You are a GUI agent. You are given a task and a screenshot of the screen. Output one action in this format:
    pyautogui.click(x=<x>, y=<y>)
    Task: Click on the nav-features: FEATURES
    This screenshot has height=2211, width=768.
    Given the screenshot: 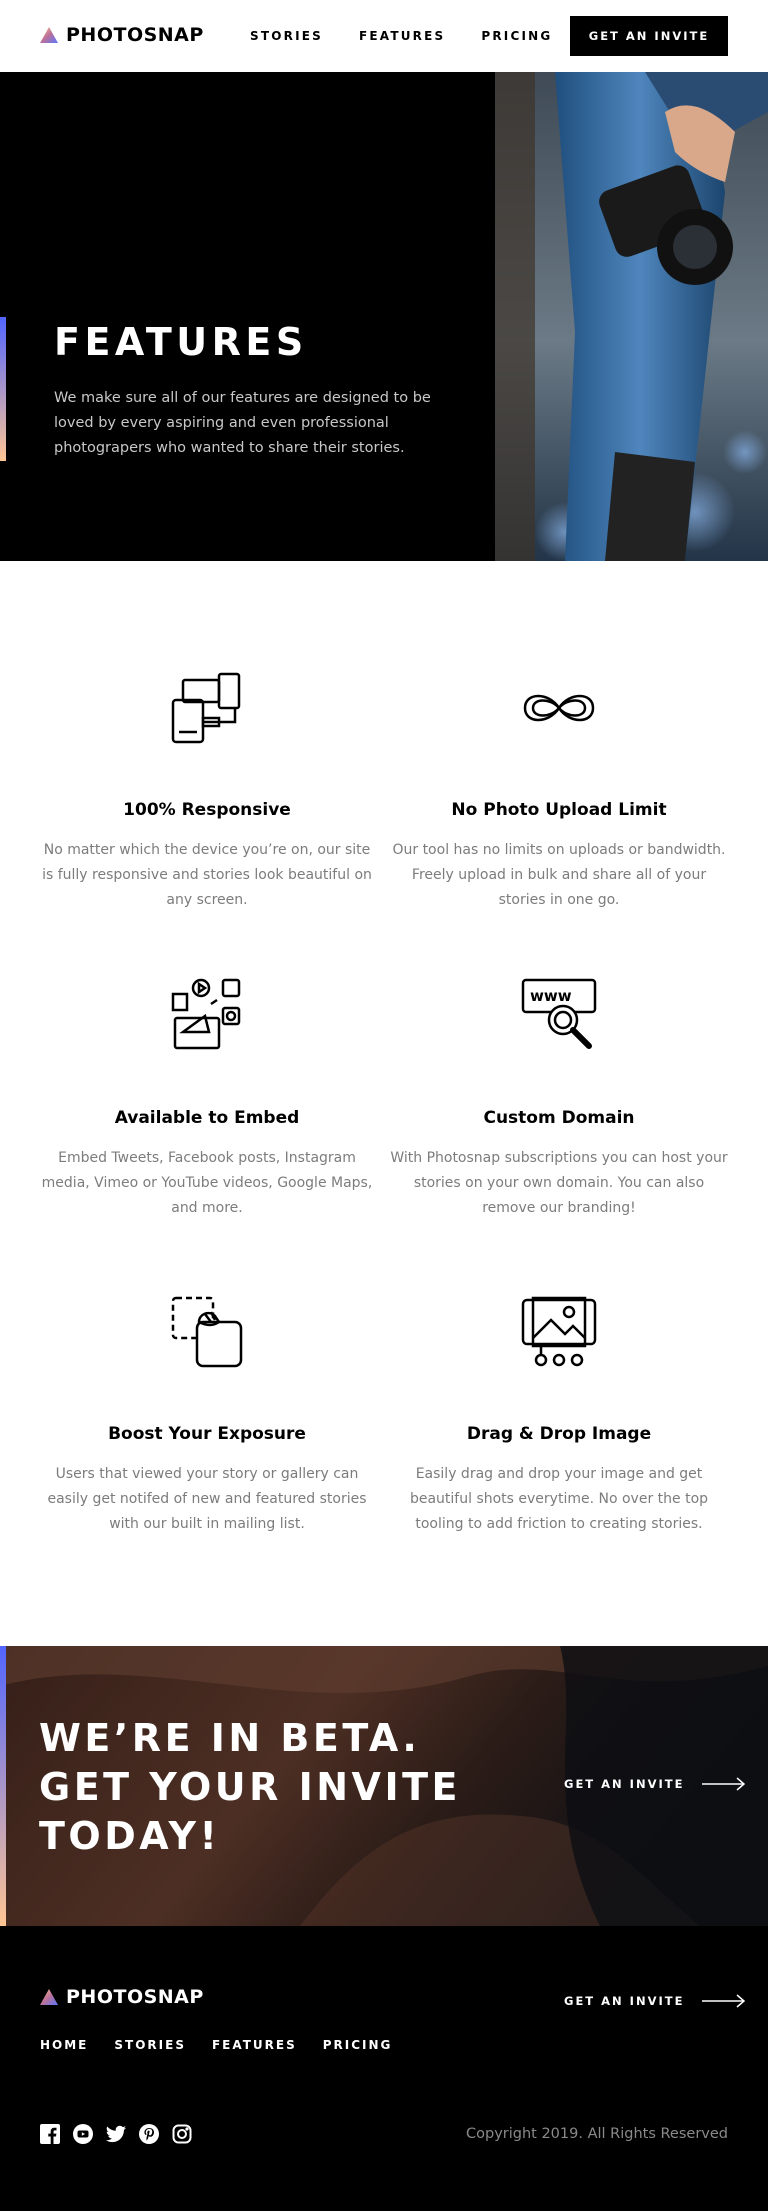 What is the action you would take?
    pyautogui.click(x=402, y=36)
    